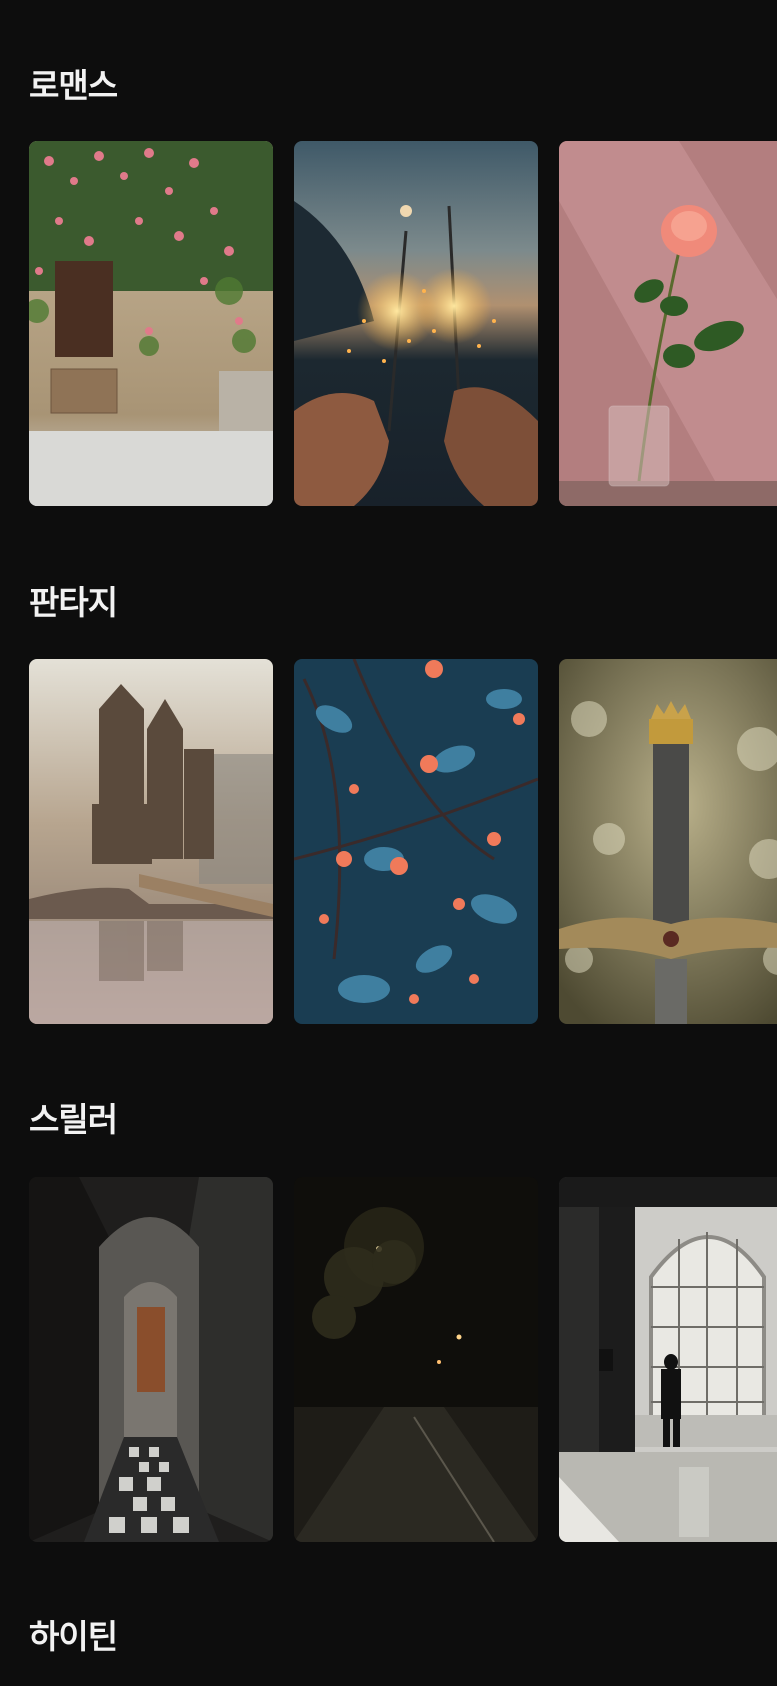 The width and height of the screenshot is (777, 1686). What do you see at coordinates (73, 602) in the screenshot?
I see `section-title: 판타지` at bounding box center [73, 602].